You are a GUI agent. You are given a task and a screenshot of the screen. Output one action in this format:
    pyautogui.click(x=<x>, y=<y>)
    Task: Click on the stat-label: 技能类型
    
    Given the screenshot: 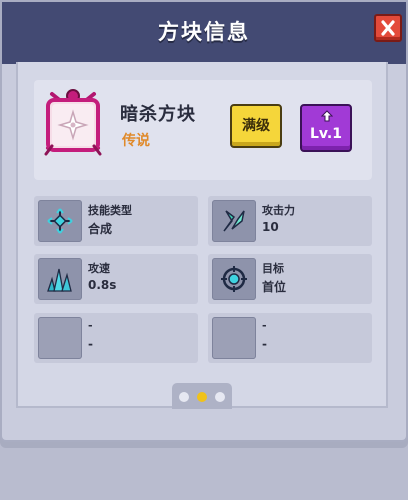 What is the action you would take?
    pyautogui.click(x=110, y=210)
    